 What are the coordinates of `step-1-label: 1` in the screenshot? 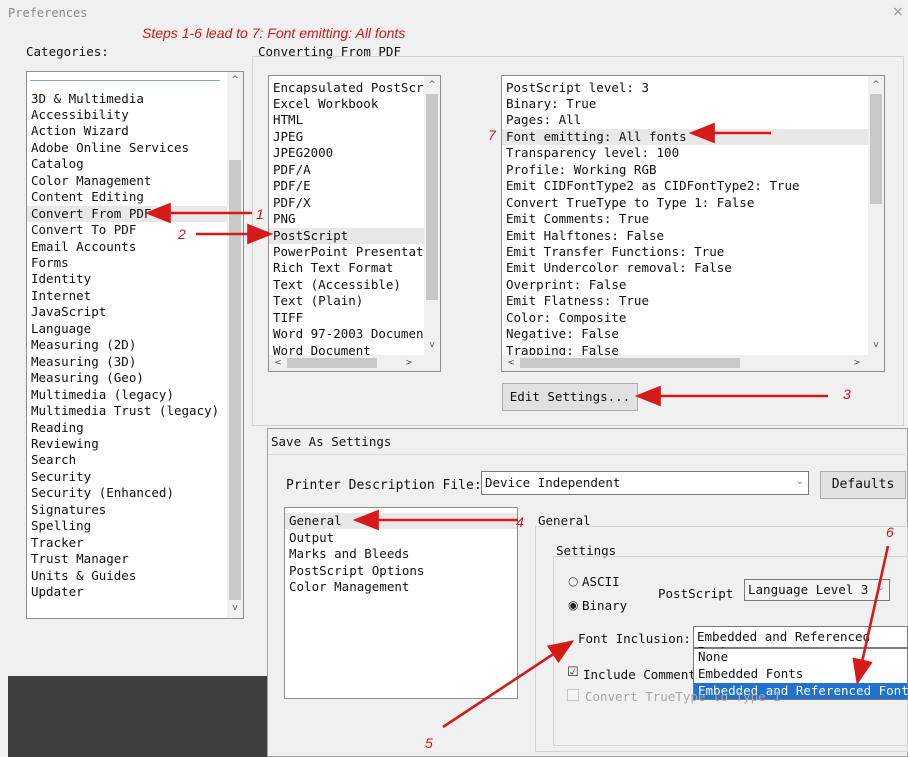 It's located at (260, 214).